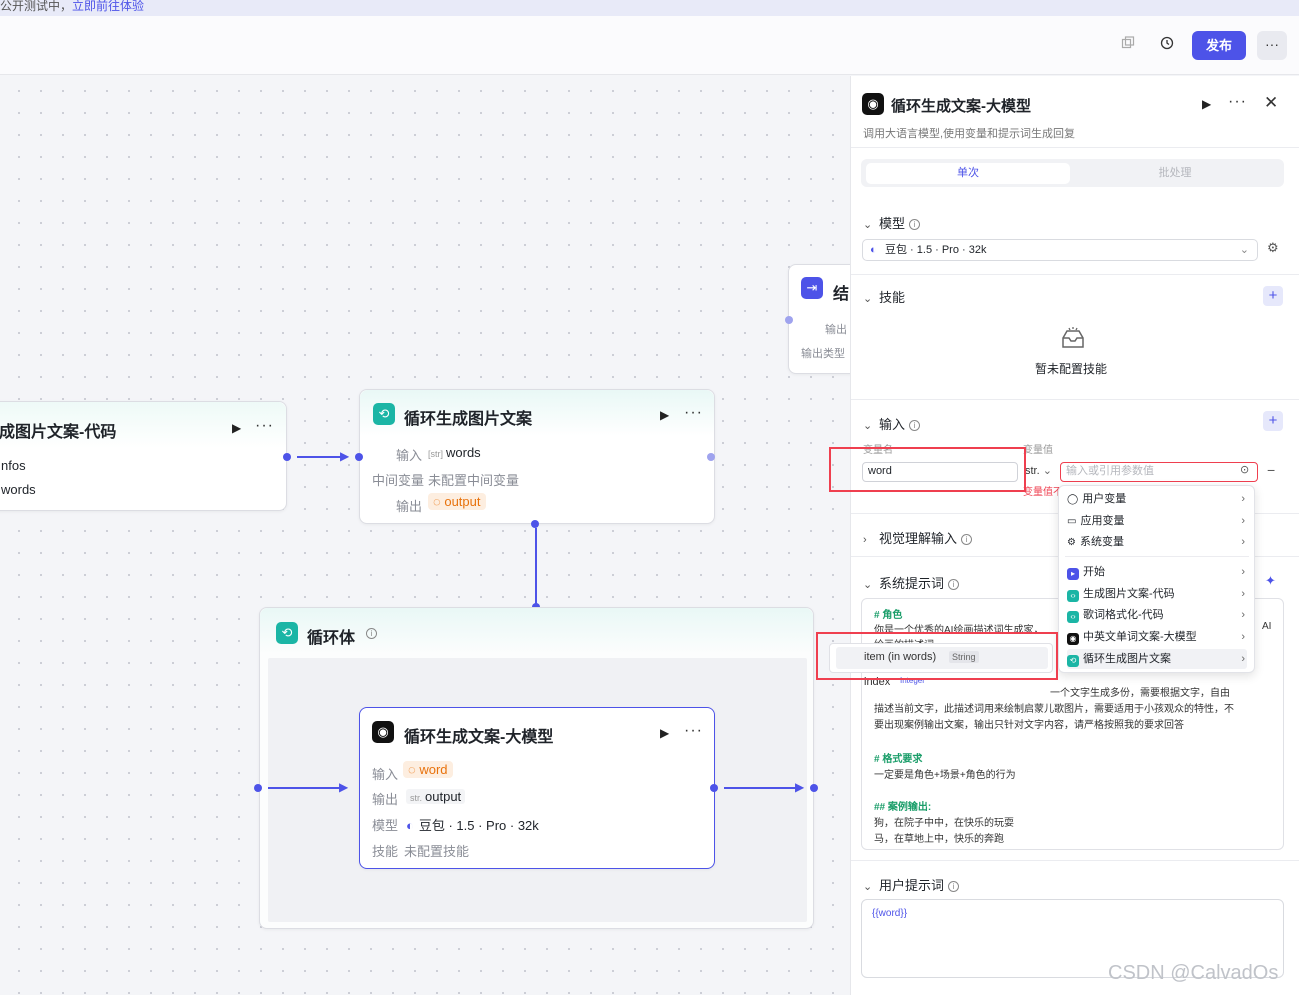  Describe the element at coordinates (359, 457) in the screenshot. I see `loop-in-port` at that location.